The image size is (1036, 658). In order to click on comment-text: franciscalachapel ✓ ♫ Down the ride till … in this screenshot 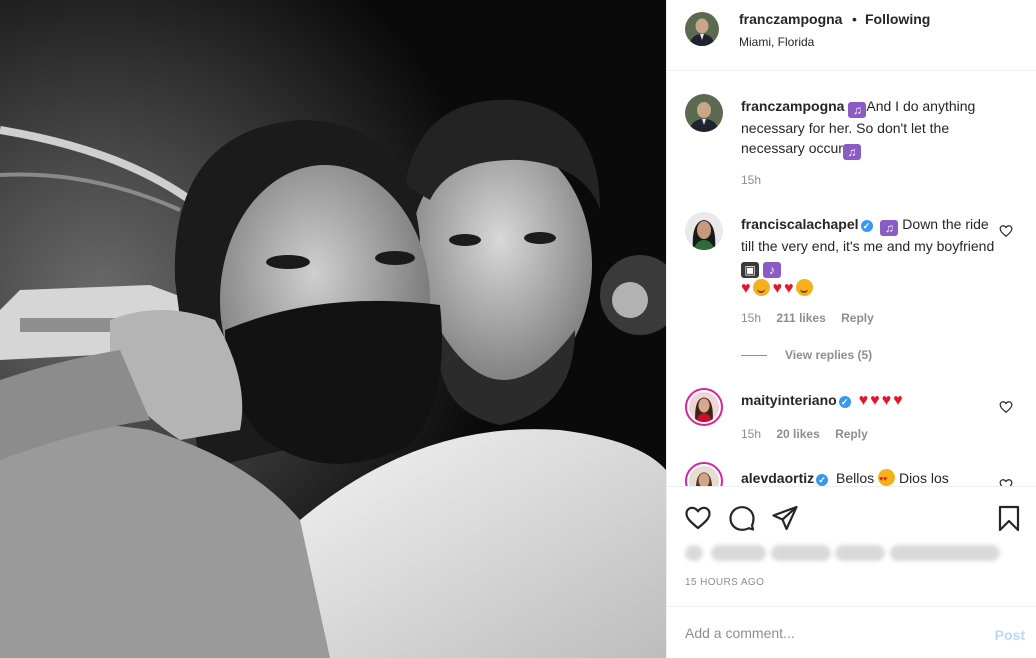, I will do `click(869, 256)`.